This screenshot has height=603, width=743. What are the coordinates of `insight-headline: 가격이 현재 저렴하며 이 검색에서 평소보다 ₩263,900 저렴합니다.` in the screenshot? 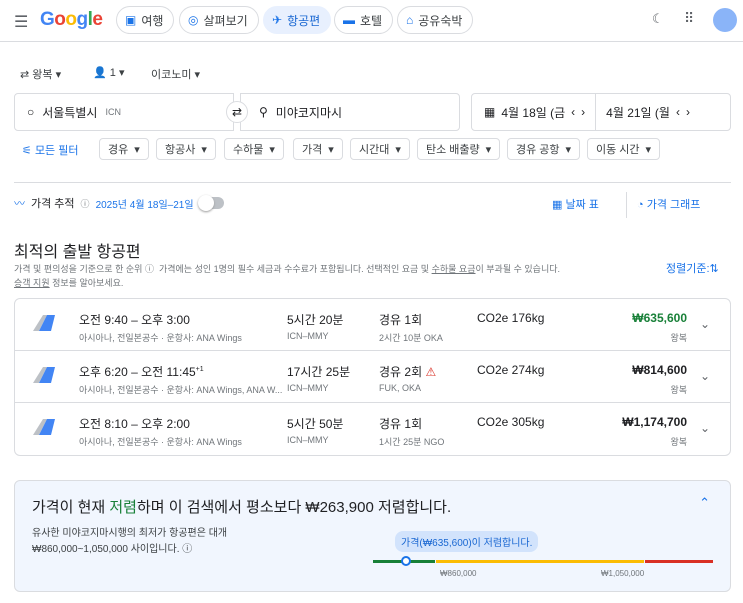 It's located at (242, 507).